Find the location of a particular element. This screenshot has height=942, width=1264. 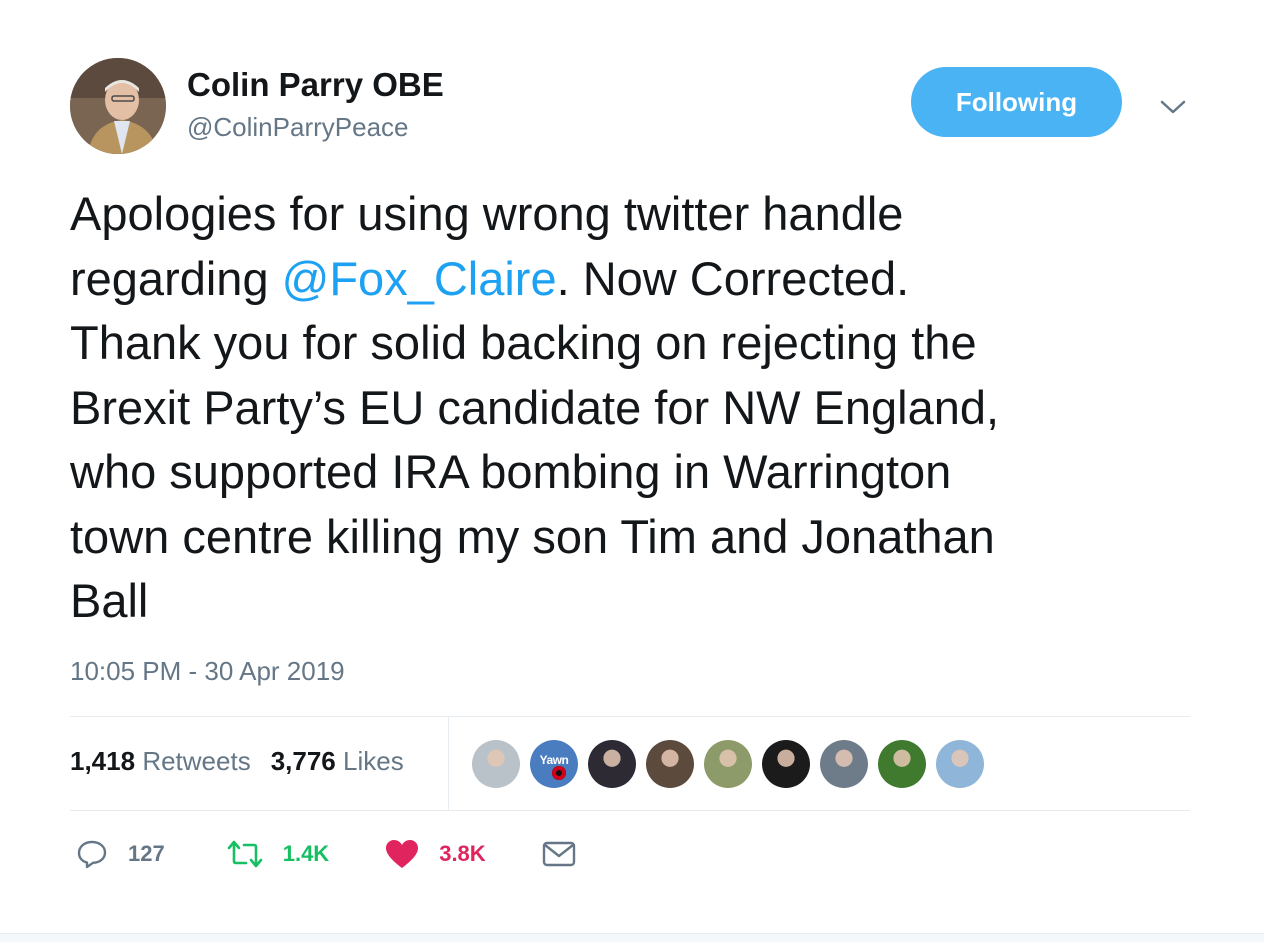

like-button: 3.8K is located at coordinates (435, 854).